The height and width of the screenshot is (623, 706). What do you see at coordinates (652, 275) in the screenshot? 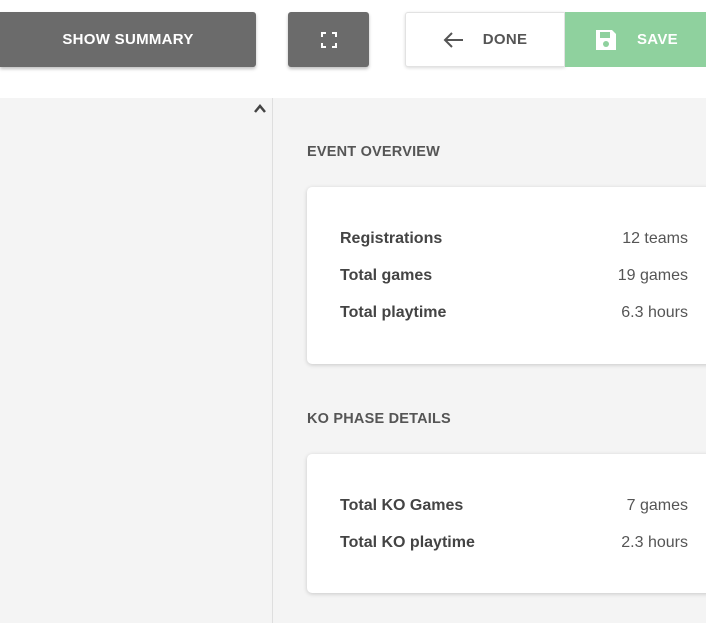
I see `total-games-value: 19 games` at bounding box center [652, 275].